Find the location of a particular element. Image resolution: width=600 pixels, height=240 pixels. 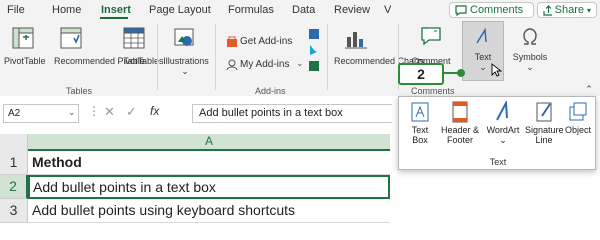

recommended-charts-label: Recommended Charts is located at coordinates (379, 61).